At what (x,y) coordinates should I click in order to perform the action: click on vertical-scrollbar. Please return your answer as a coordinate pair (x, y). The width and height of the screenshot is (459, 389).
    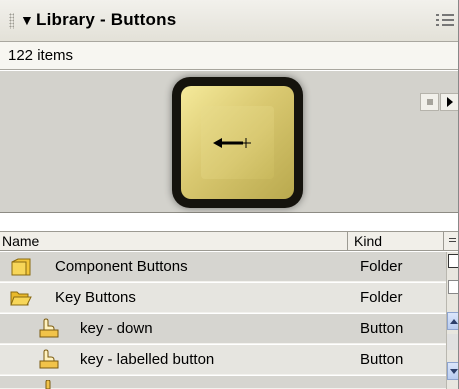
    Looking at the image, I should click on (452, 320).